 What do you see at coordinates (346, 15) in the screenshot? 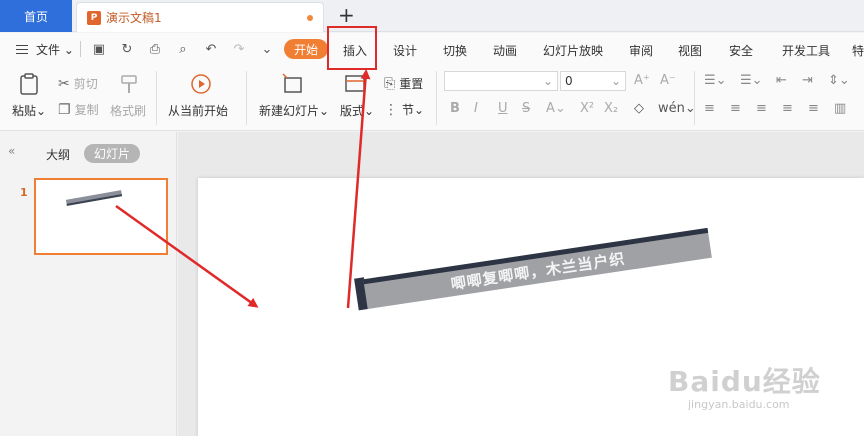
I see `new-tab-button: +` at bounding box center [346, 15].